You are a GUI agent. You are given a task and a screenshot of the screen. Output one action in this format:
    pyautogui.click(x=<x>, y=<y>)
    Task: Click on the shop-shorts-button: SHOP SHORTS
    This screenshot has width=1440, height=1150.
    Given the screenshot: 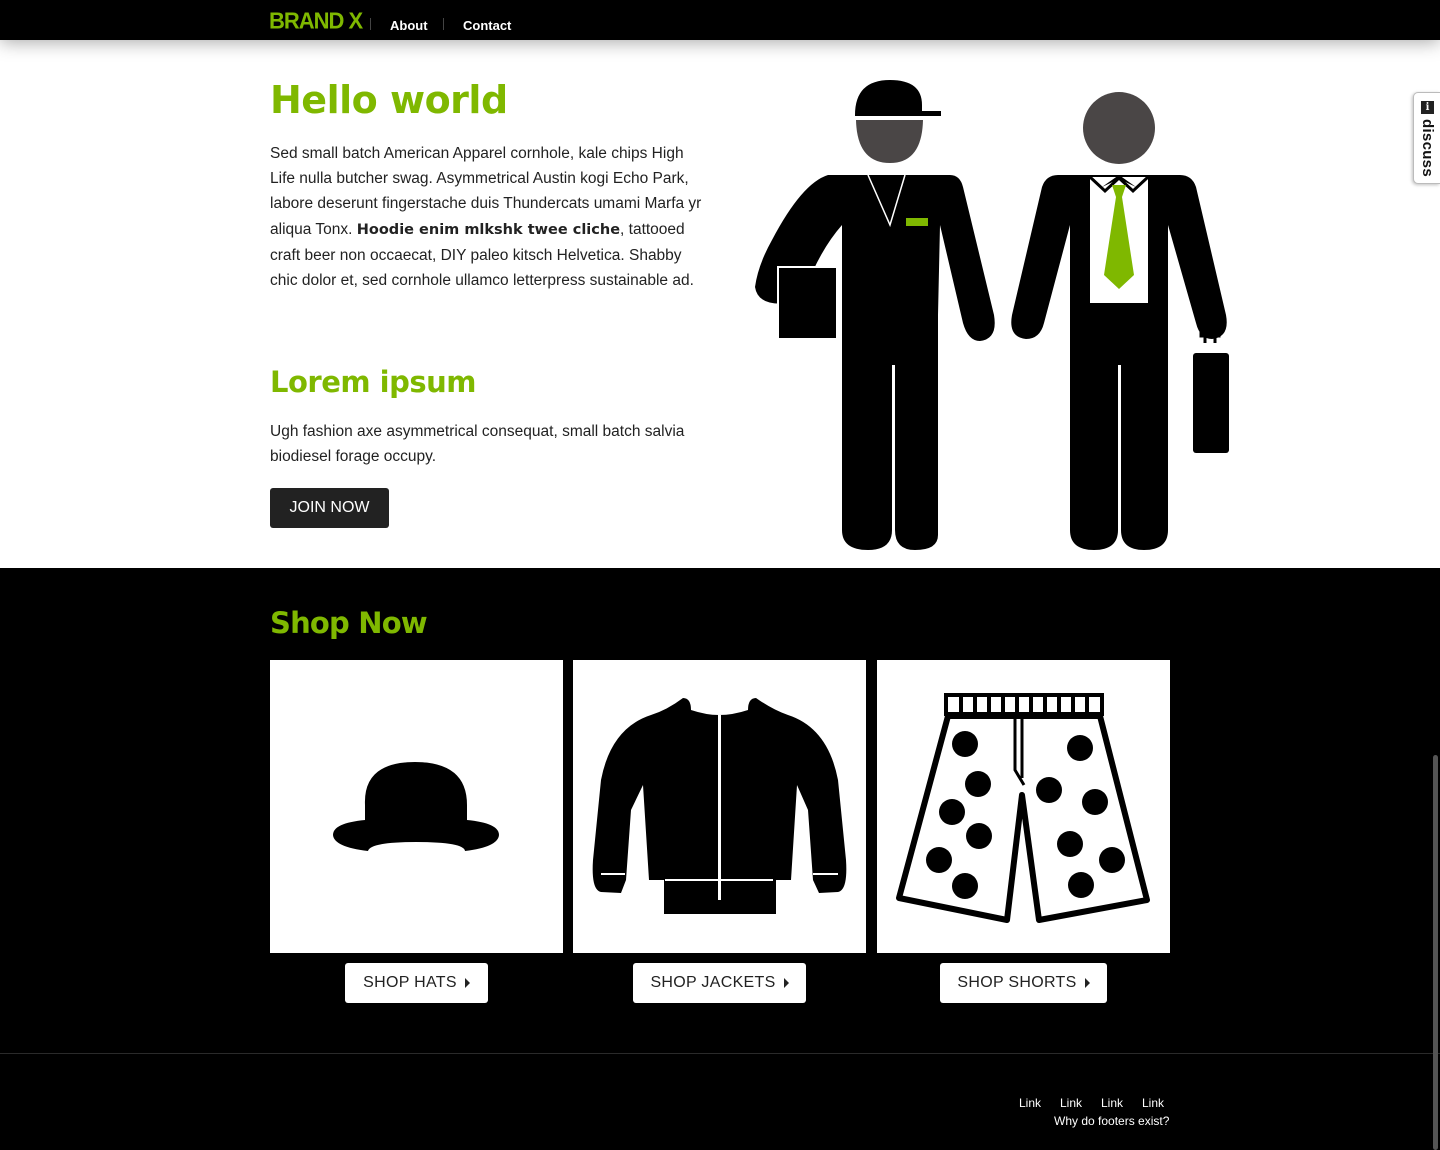 What is the action you would take?
    pyautogui.click(x=1023, y=983)
    